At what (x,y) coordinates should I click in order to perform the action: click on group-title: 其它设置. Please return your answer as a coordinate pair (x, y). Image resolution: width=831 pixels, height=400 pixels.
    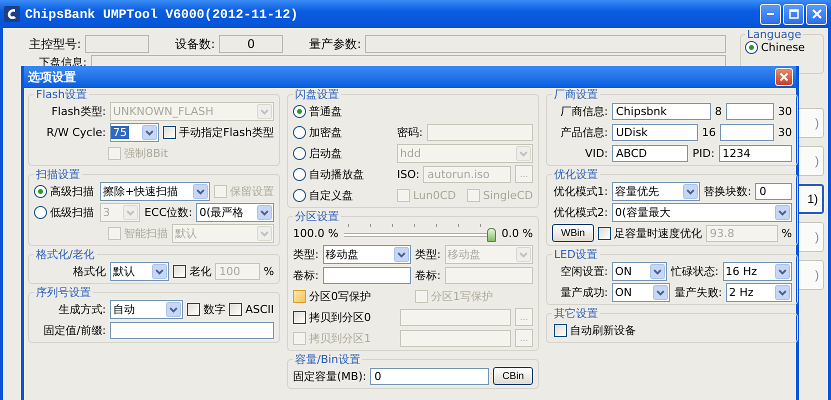
    Looking at the image, I should click on (576, 313).